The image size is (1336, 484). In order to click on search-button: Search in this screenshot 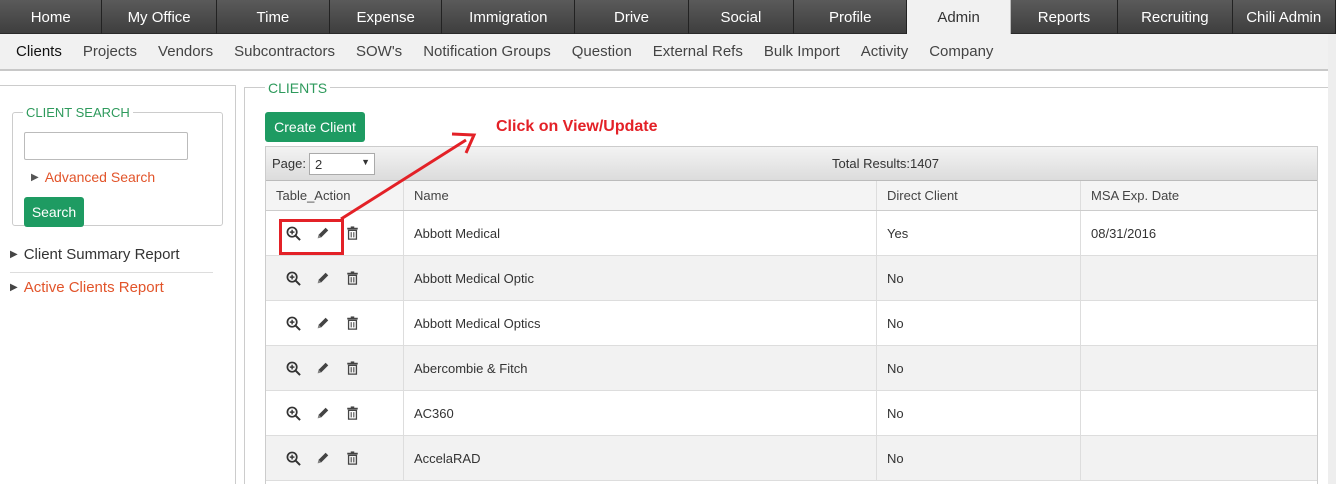, I will do `click(54, 212)`.